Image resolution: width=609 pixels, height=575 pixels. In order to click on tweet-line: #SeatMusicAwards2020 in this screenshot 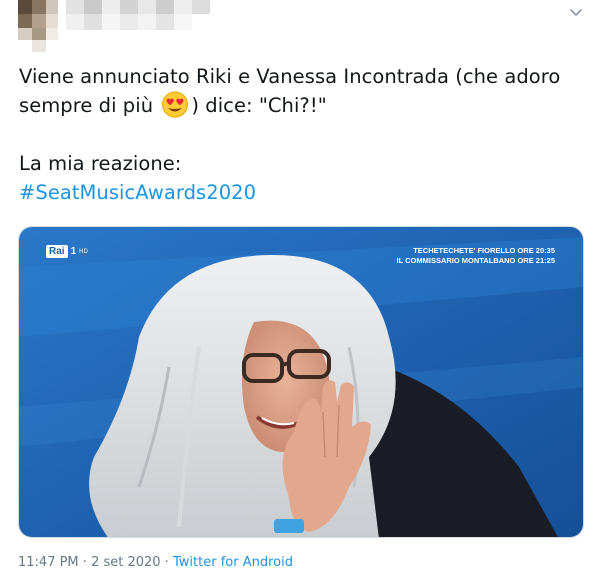, I will do `click(306, 192)`.